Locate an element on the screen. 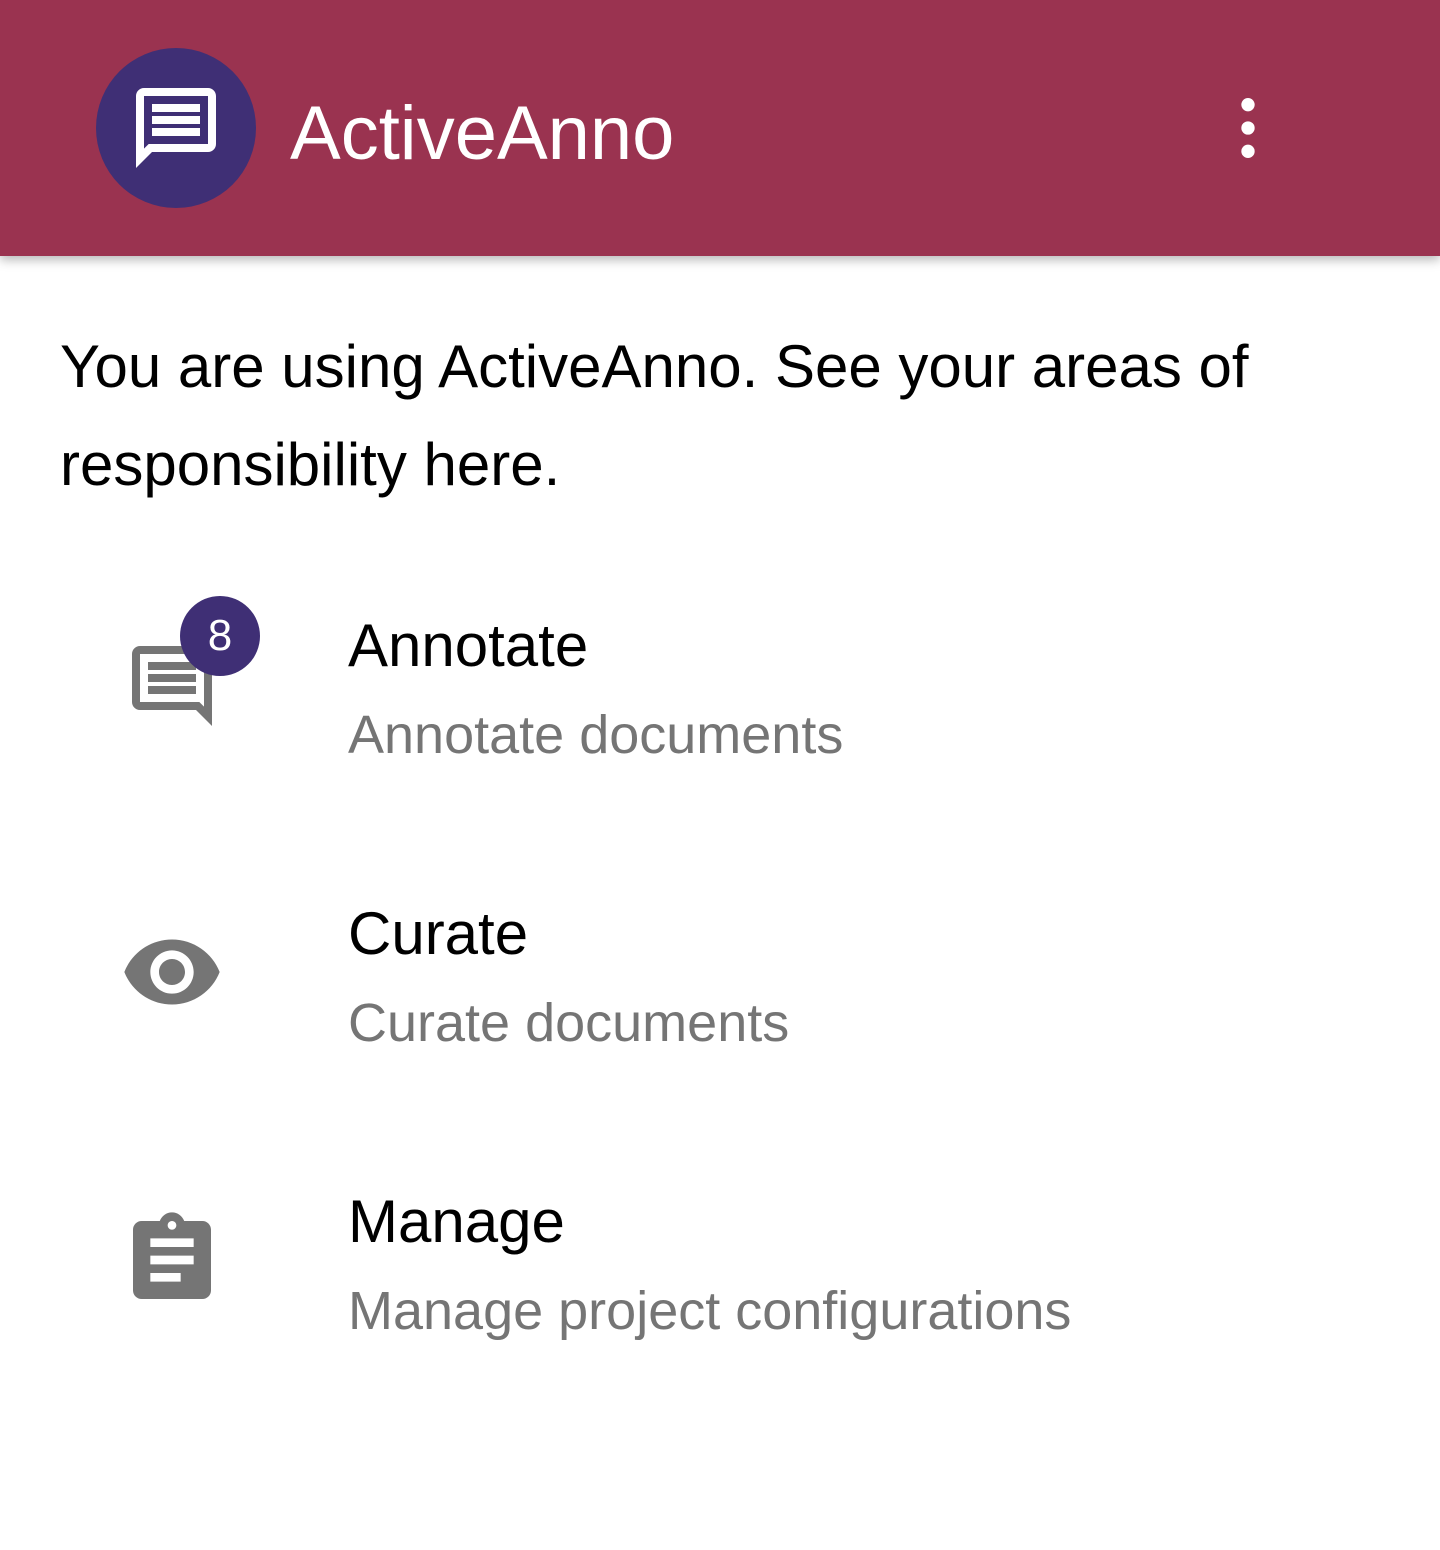 The width and height of the screenshot is (1440, 1550). nav-icon-curate is located at coordinates (172, 972).